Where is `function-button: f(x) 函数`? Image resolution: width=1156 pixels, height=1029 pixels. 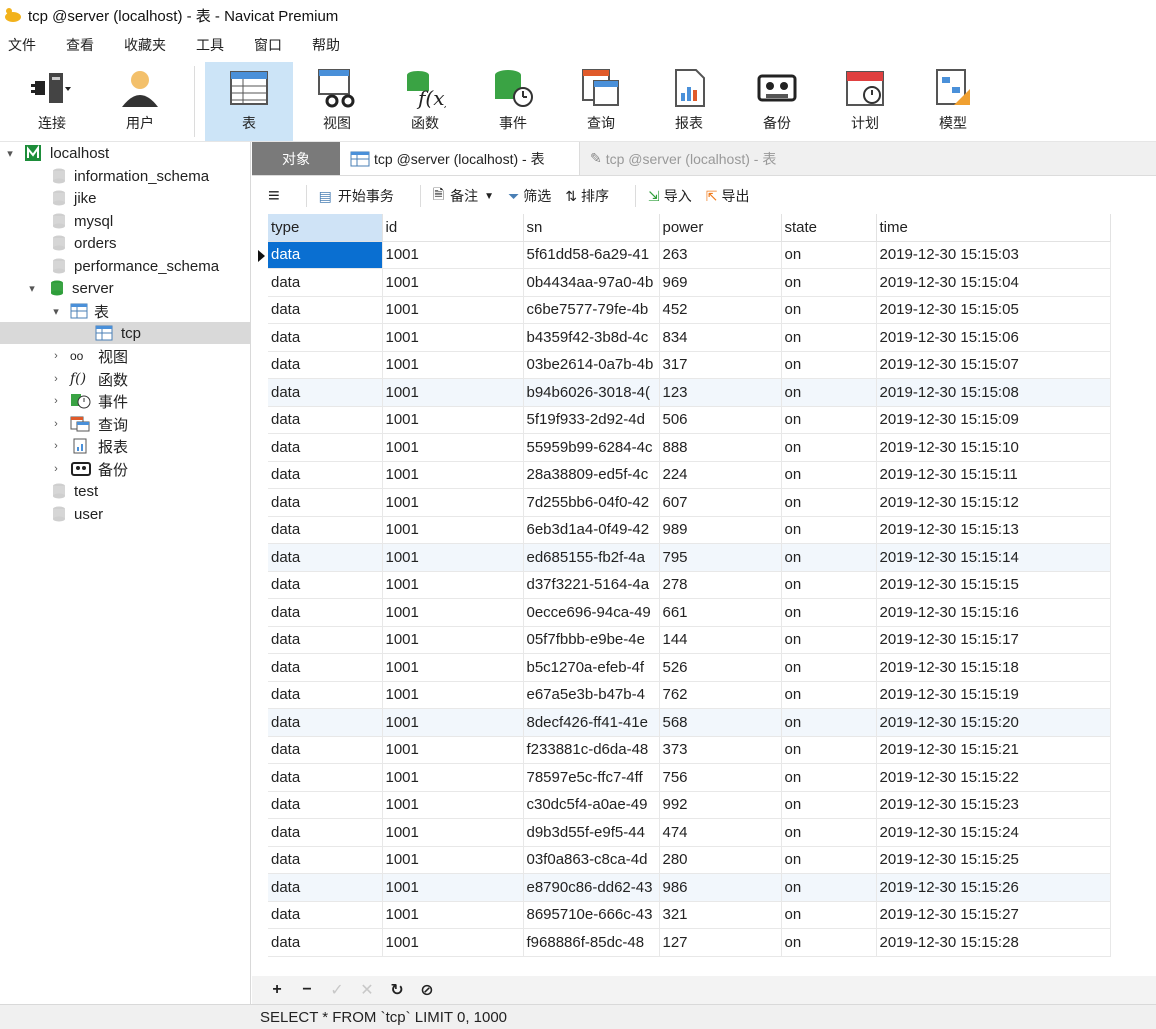 function-button: f(x) 函数 is located at coordinates (425, 101).